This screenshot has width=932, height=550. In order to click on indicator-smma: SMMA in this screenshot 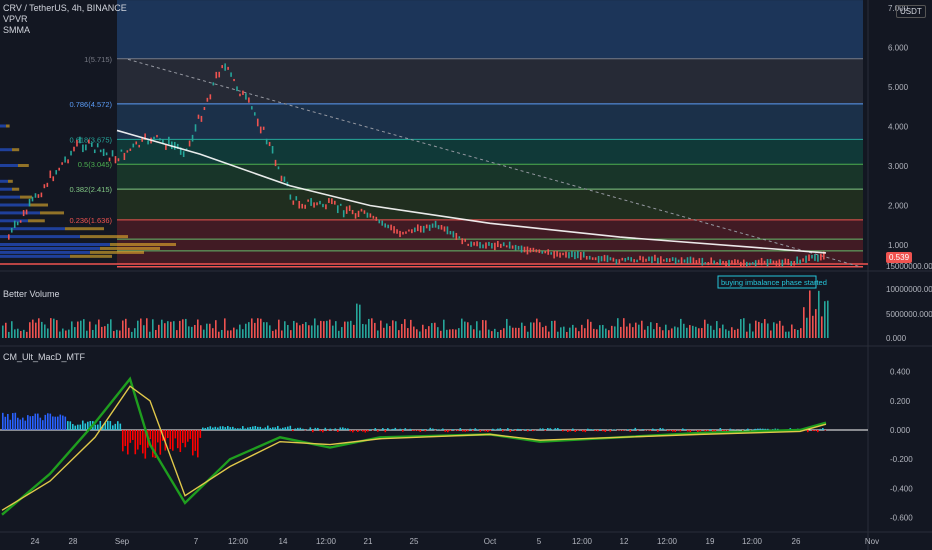, I will do `click(65, 30)`.